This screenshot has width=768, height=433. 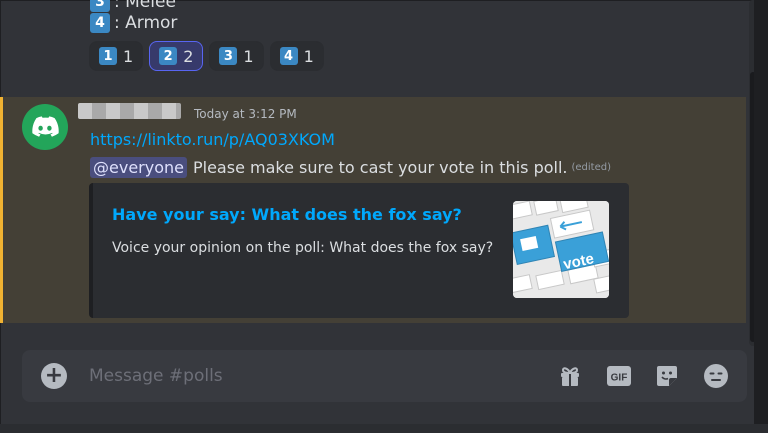 What do you see at coordinates (206, 56) in the screenshot?
I see `reaction-bar: 1 1 2 2 3 1 4 1` at bounding box center [206, 56].